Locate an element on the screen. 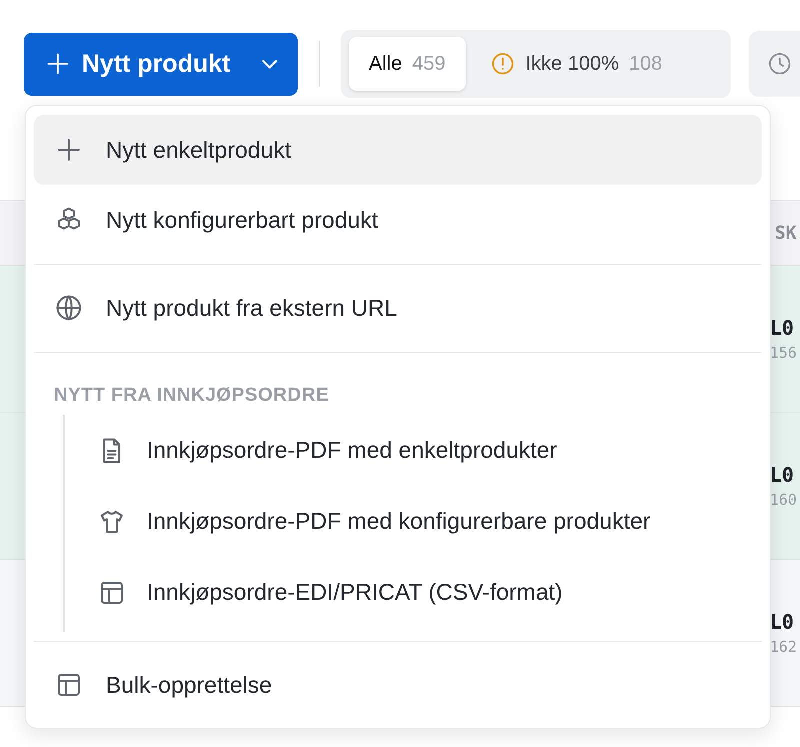 The width and height of the screenshot is (800, 747). menu-item: Bulk-opprettelse is located at coordinates (398, 685).